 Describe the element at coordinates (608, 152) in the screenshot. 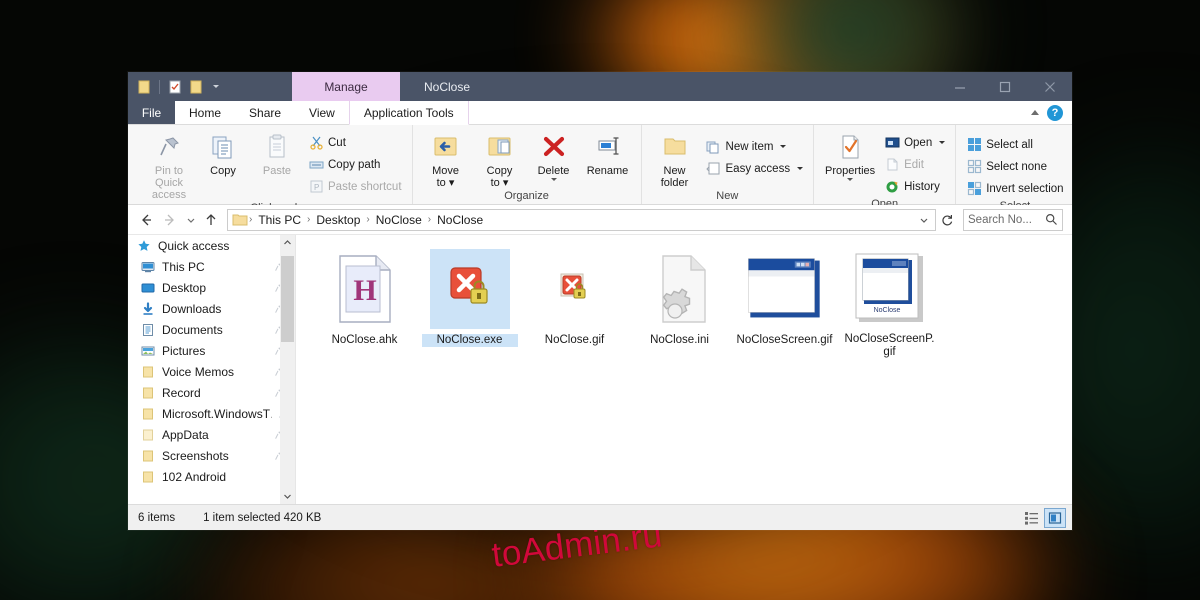

I see `rename-button: Rename` at that location.